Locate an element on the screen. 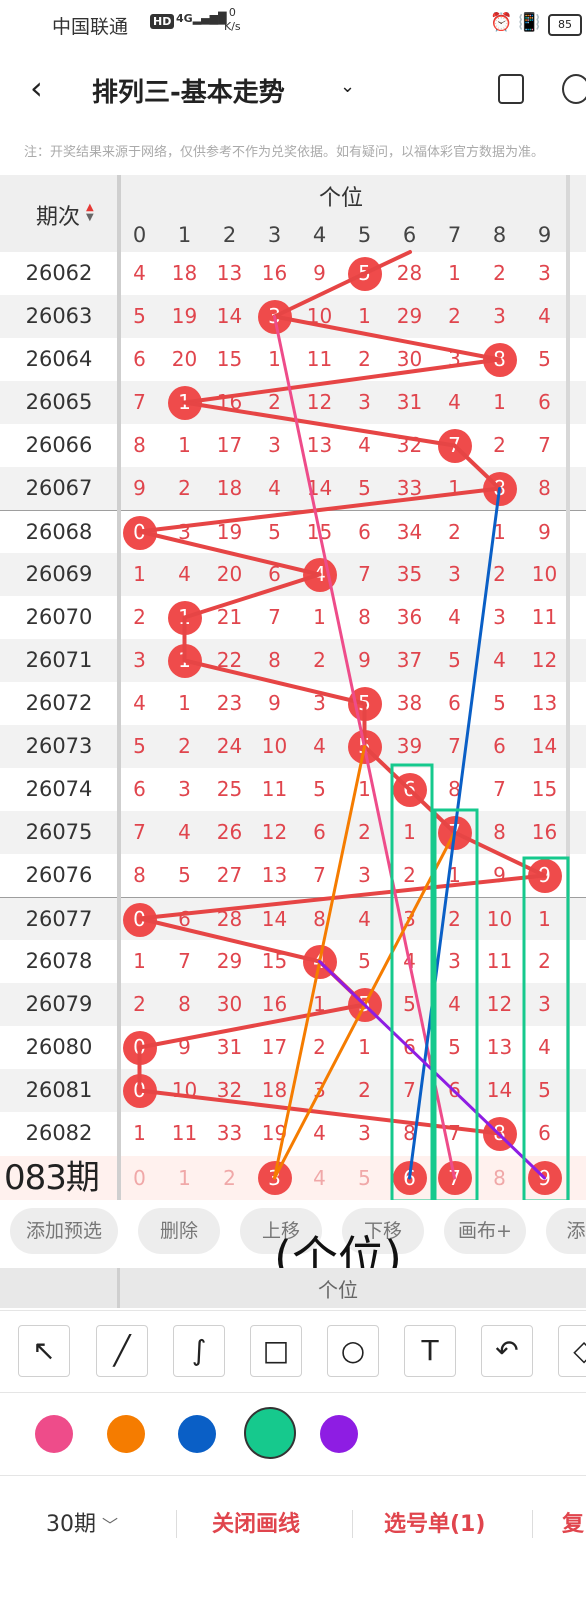 The width and height of the screenshot is (586, 1601). title-bar: ‹ 排列三-基本走势 ⌄ is located at coordinates (293, 90).